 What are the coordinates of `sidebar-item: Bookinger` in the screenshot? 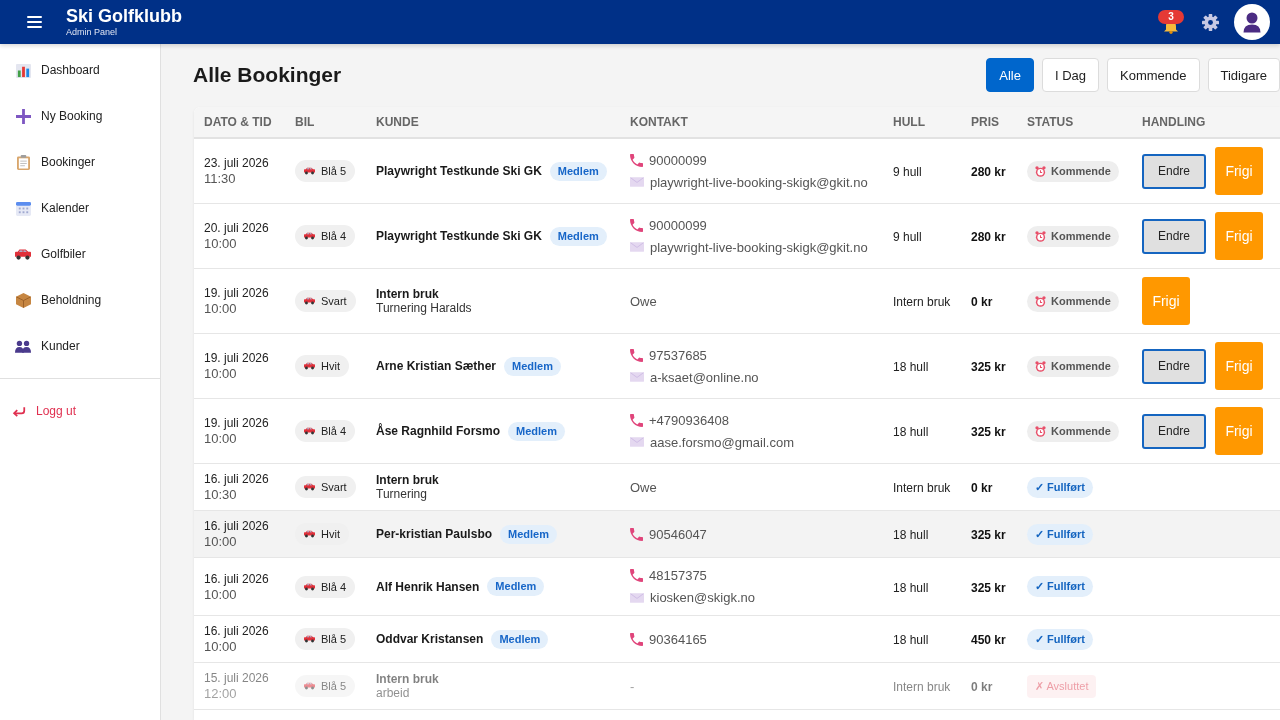 It's located at (80, 162).